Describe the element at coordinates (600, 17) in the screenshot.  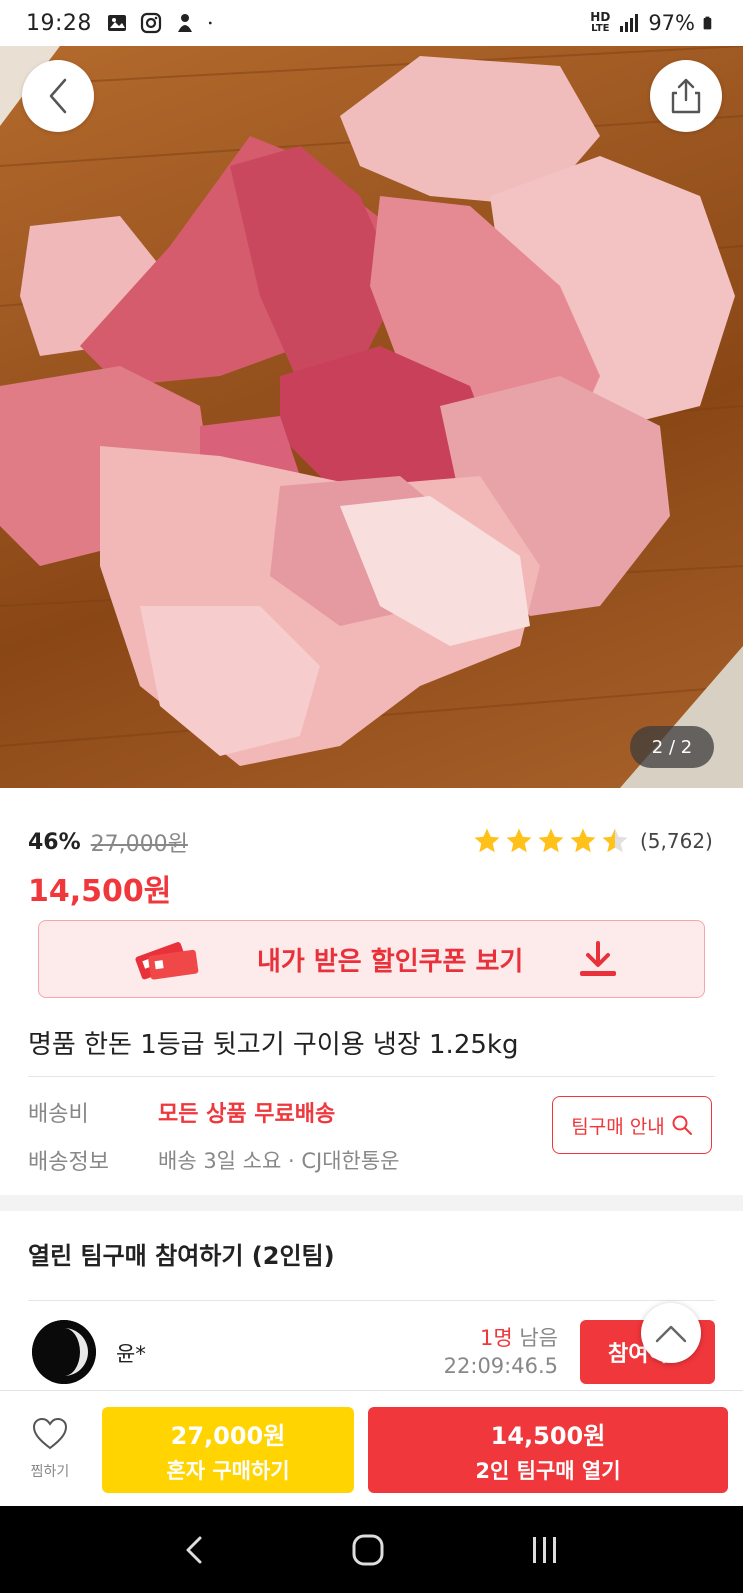
I see `network-label: HD` at that location.